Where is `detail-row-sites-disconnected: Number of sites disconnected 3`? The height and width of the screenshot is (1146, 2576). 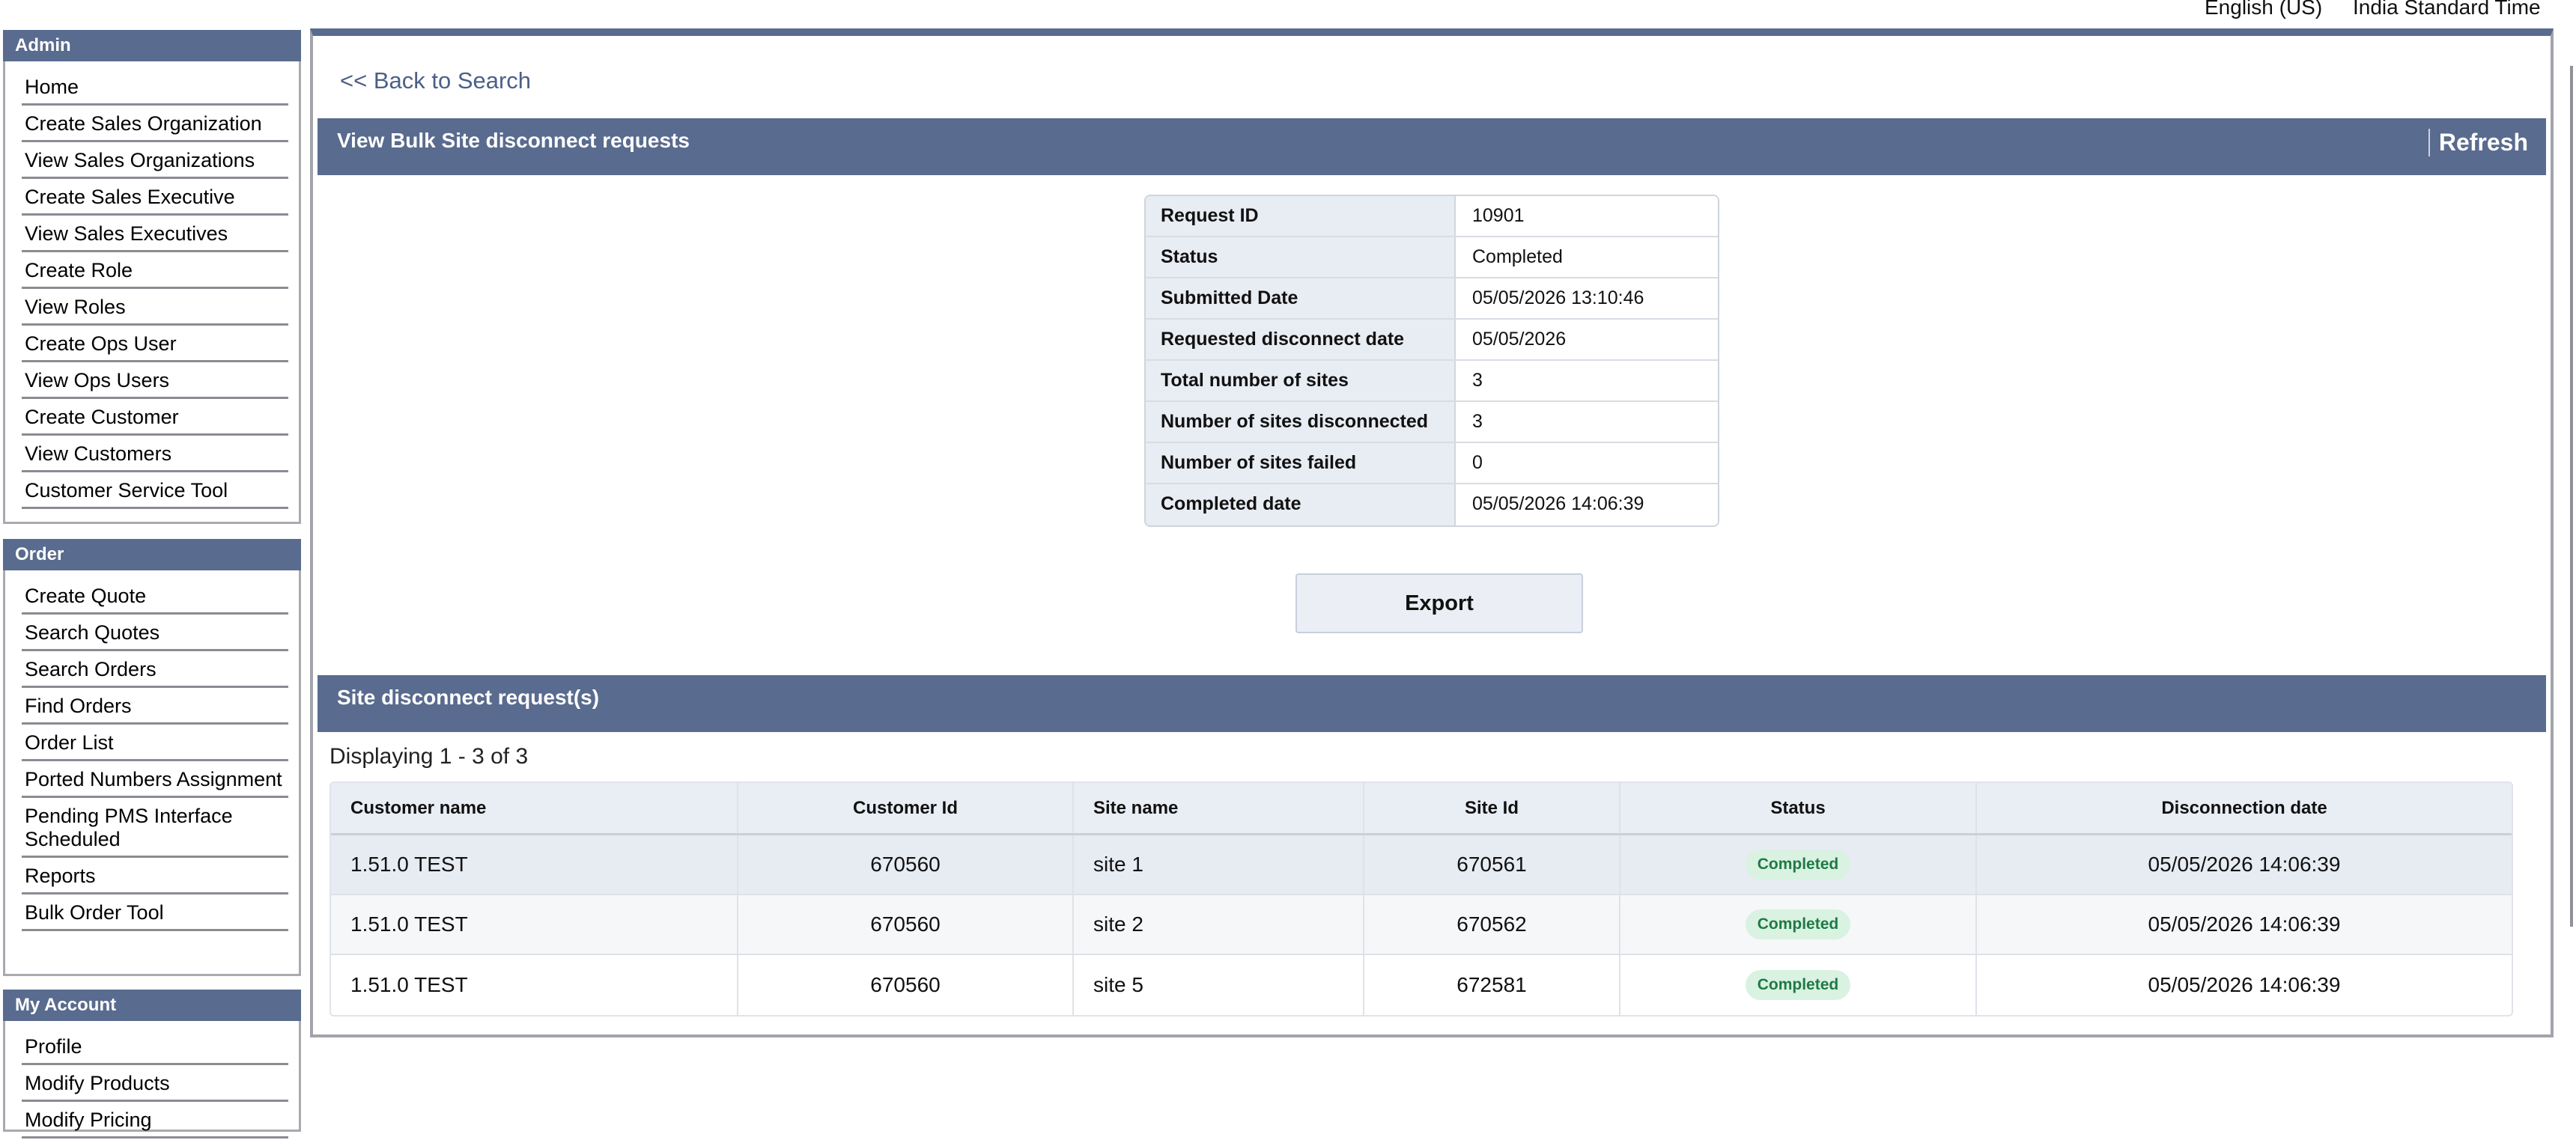
detail-row-sites-disconnected: Number of sites disconnected 3 is located at coordinates (1432, 422).